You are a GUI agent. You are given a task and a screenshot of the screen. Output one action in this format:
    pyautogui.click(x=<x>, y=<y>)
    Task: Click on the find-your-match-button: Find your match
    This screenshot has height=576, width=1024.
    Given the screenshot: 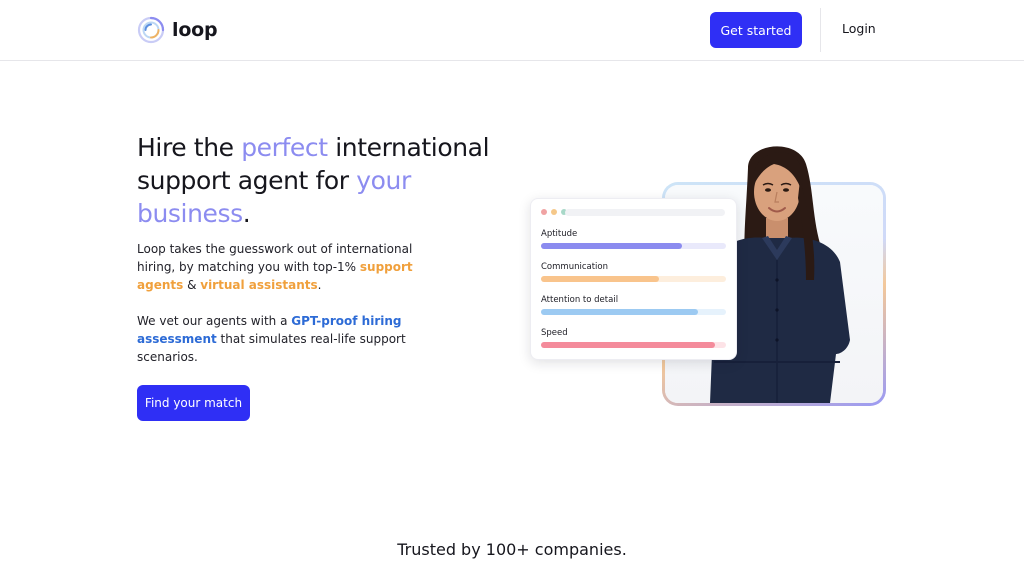 What is the action you would take?
    pyautogui.click(x=193, y=403)
    